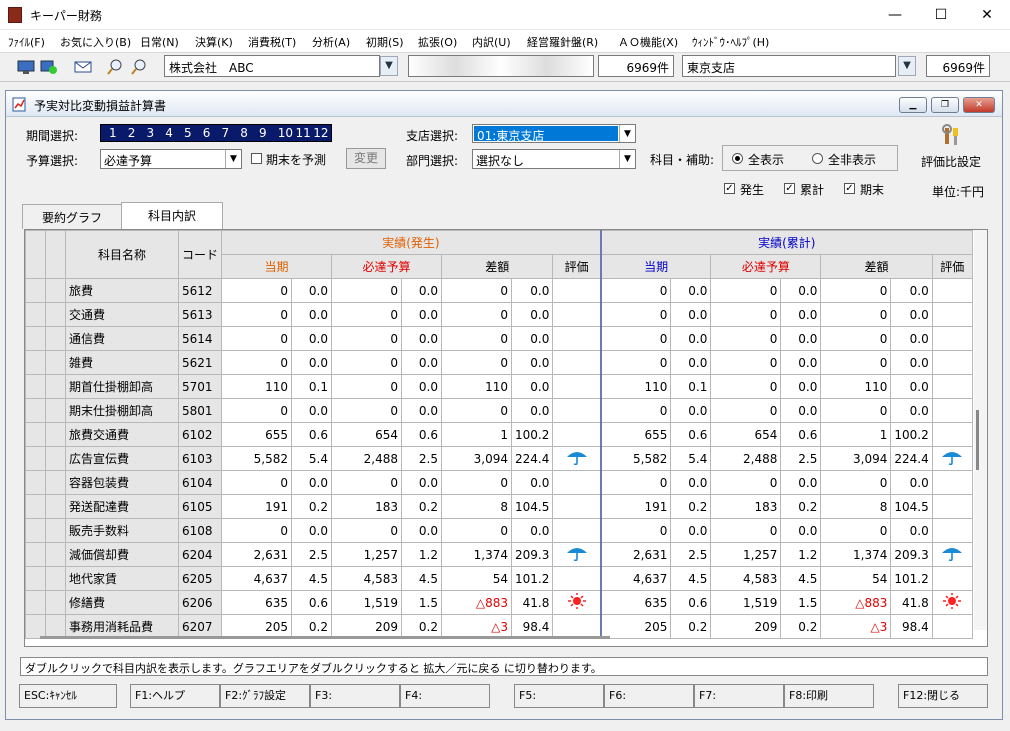  Describe the element at coordinates (491, 42) in the screenshot. I see `menu-breakdown: 内訳(U)` at that location.